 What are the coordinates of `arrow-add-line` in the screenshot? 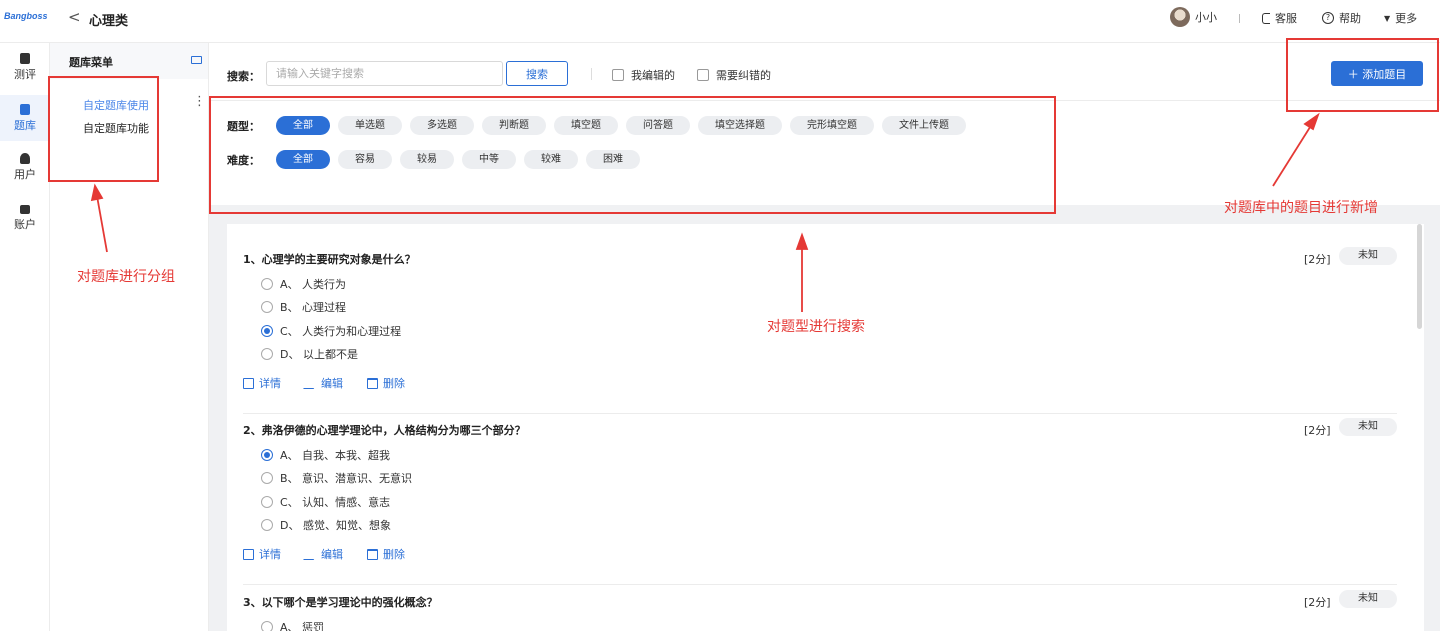 It's located at (1292, 155).